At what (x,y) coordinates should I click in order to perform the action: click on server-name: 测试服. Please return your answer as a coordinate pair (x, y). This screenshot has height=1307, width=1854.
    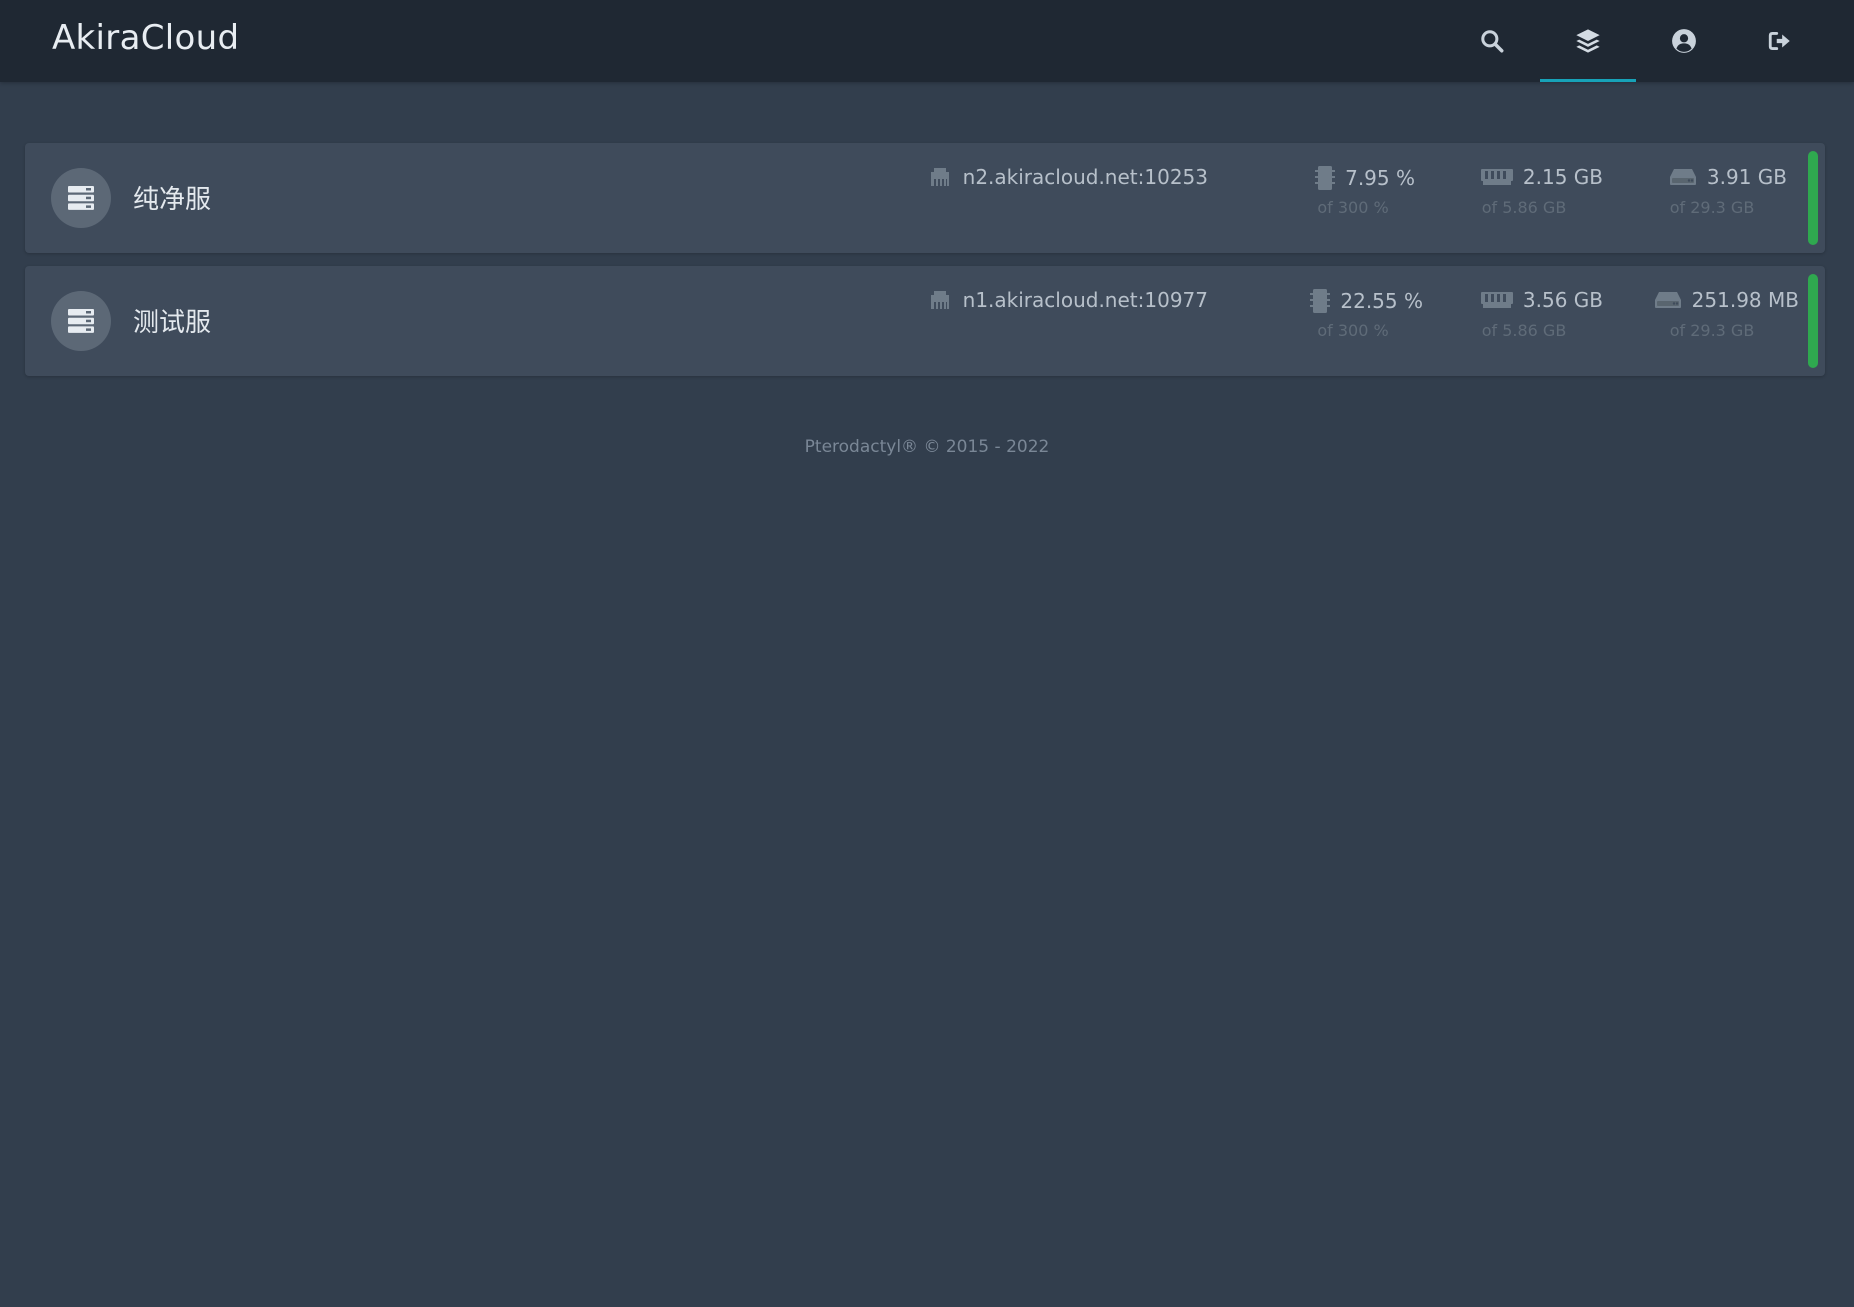
    Looking at the image, I should click on (172, 323).